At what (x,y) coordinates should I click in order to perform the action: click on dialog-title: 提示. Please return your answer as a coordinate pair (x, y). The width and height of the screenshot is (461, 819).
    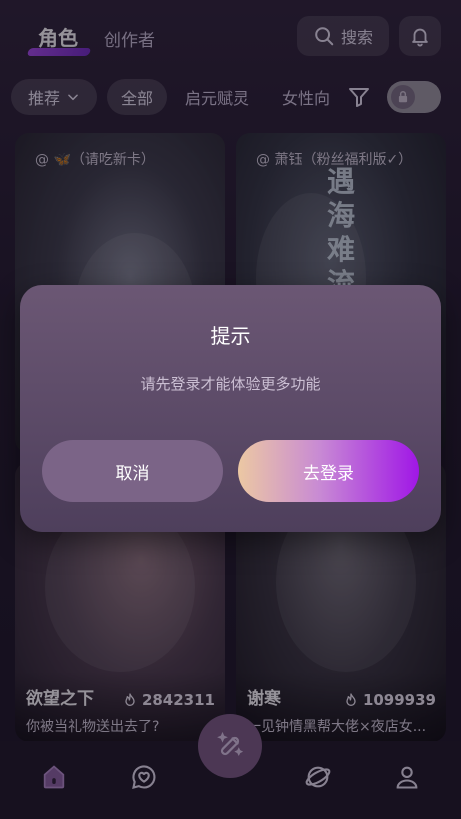
    Looking at the image, I should click on (230, 336).